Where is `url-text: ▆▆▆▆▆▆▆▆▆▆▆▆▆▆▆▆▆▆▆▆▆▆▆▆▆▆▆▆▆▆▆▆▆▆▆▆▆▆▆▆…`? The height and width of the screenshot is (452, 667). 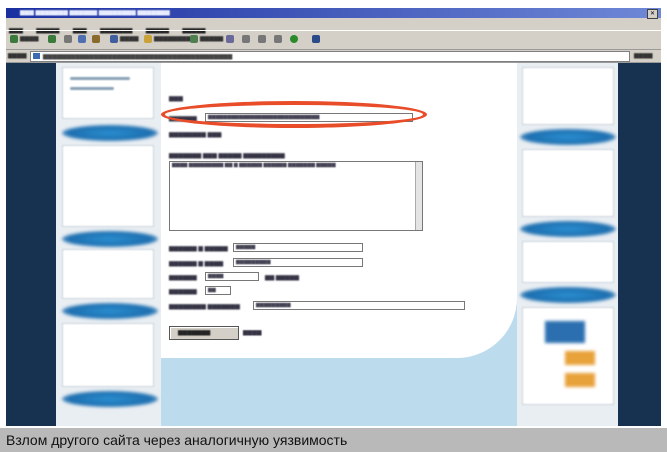 url-text: ▆▆▆▆▆▆▆▆▆▆▆▆▆▆▆▆▆▆▆▆▆▆▆▆▆▆▆▆▆▆▆▆▆▆▆▆▆▆▆▆… is located at coordinates (138, 57).